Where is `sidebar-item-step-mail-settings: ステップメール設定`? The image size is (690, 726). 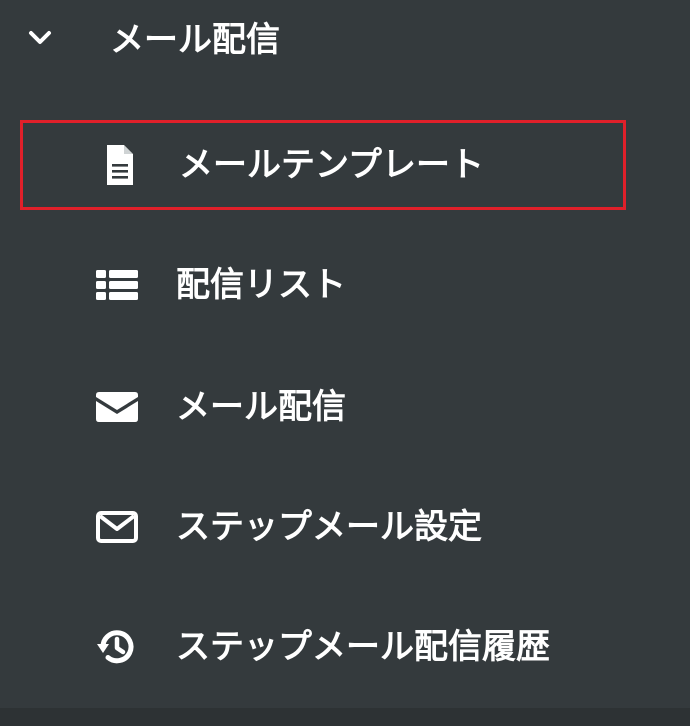
sidebar-item-step-mail-settings: ステップメール設定 is located at coordinates (323, 527).